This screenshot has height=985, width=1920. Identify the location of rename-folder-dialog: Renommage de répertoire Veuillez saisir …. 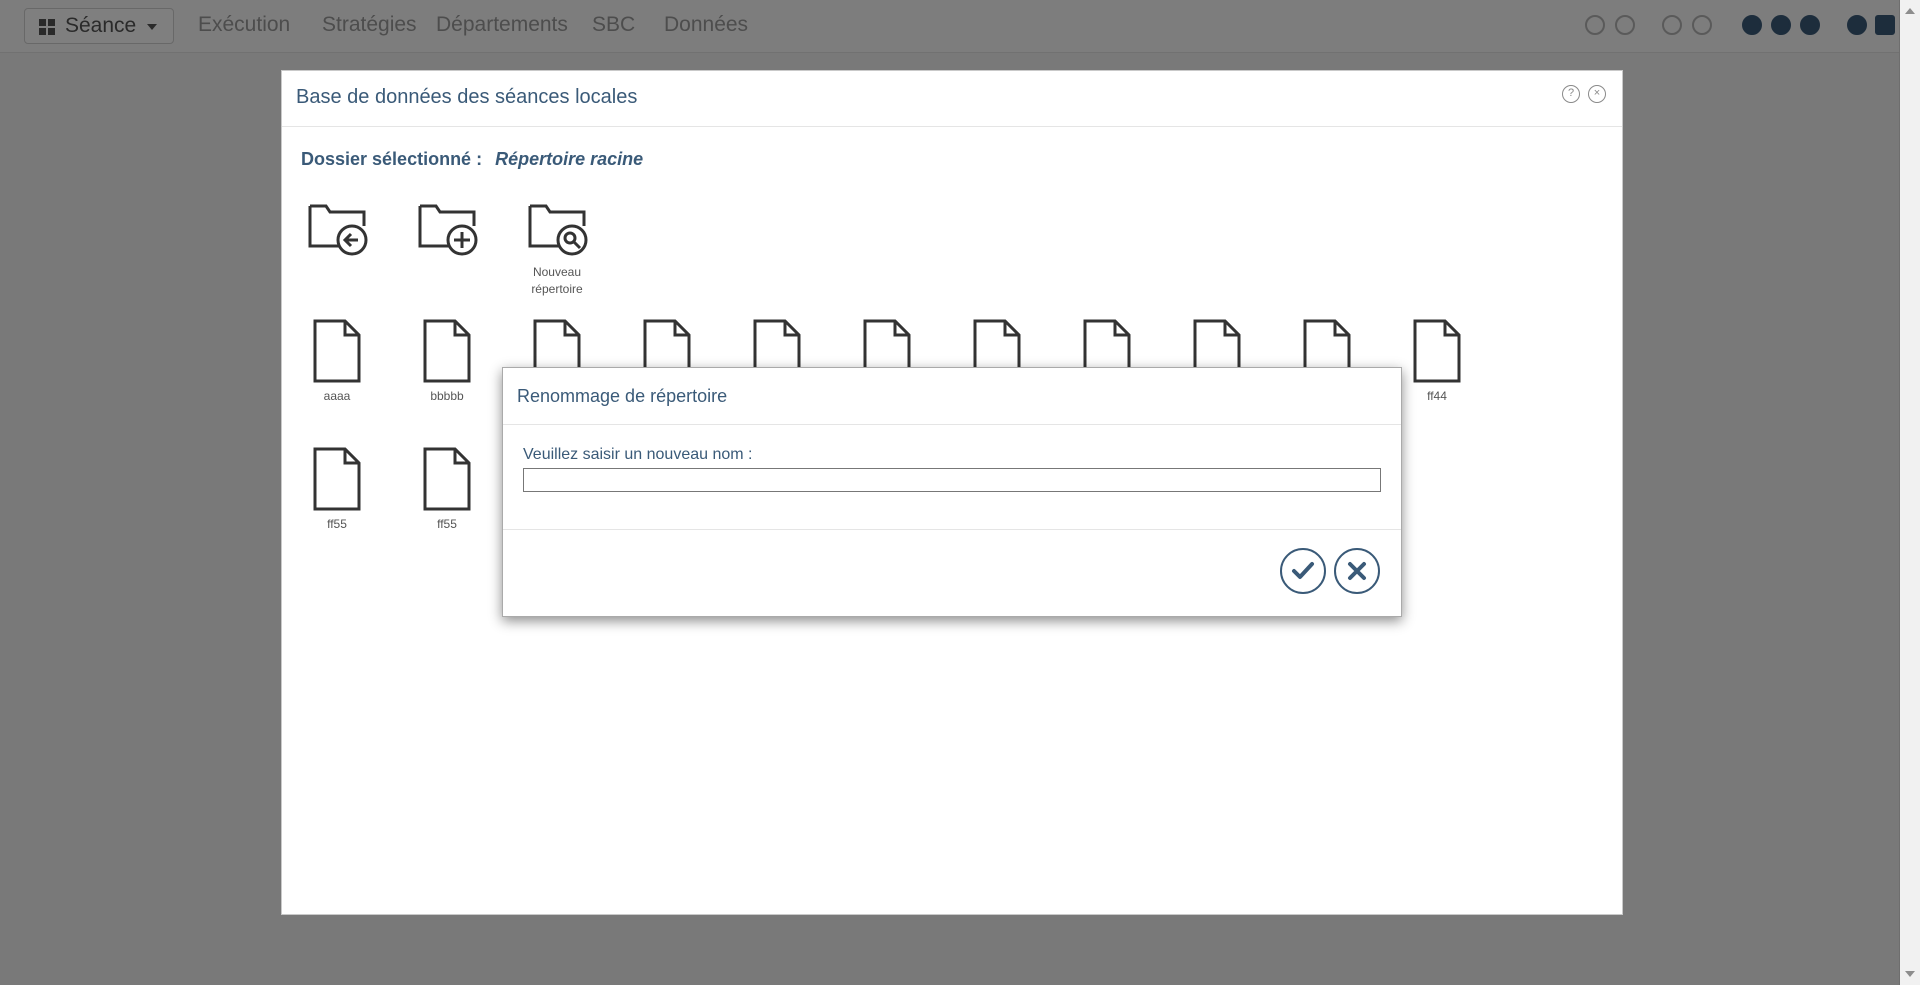
(952, 492).